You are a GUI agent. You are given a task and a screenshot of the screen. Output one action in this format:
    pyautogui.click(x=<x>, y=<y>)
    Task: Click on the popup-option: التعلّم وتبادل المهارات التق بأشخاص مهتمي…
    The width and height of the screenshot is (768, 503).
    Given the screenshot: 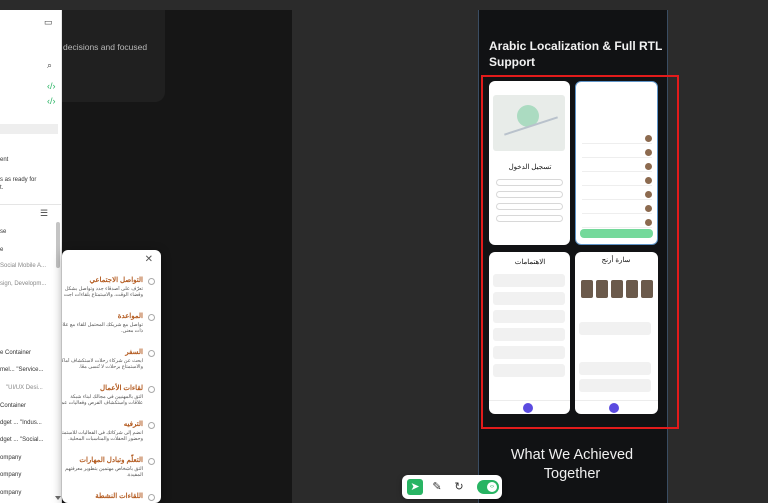 What is the action you would take?
    pyautogui.click(x=111, y=473)
    